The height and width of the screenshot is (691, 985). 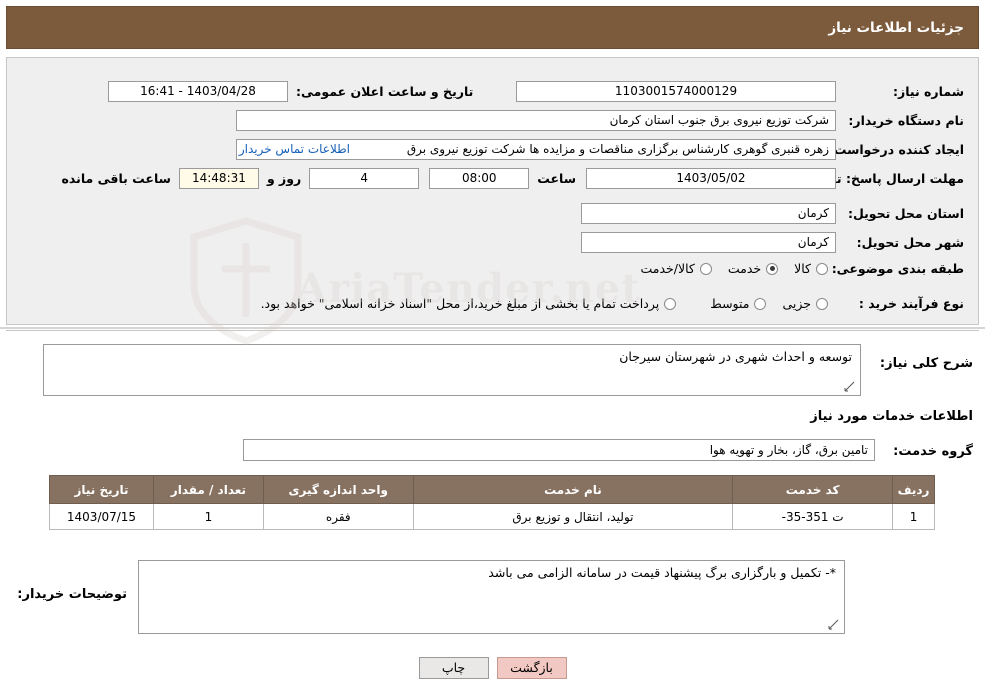 What do you see at coordinates (101, 516) in the screenshot?
I see `cell-need-date: 1403/07/15` at bounding box center [101, 516].